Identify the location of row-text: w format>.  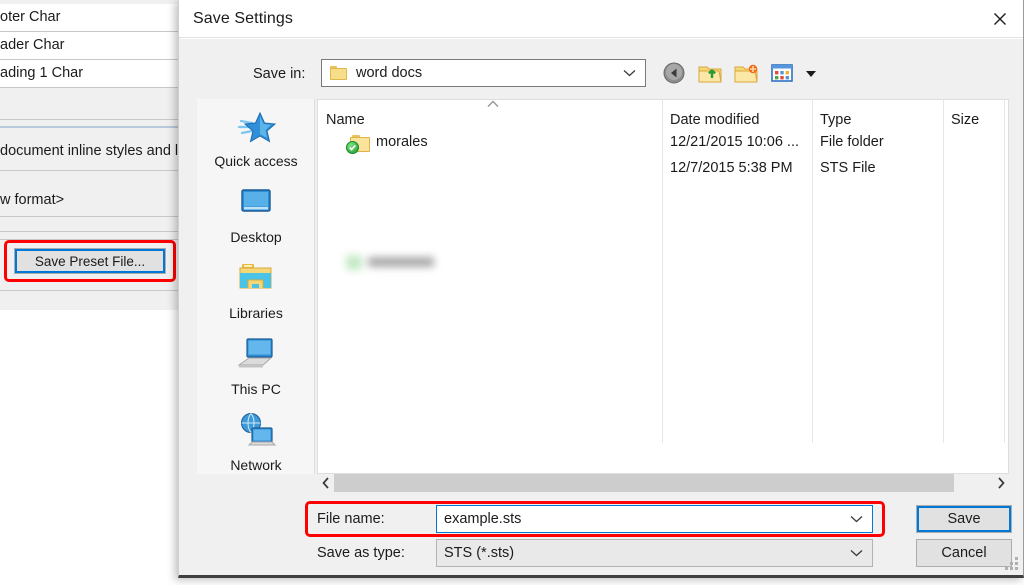
(32, 200).